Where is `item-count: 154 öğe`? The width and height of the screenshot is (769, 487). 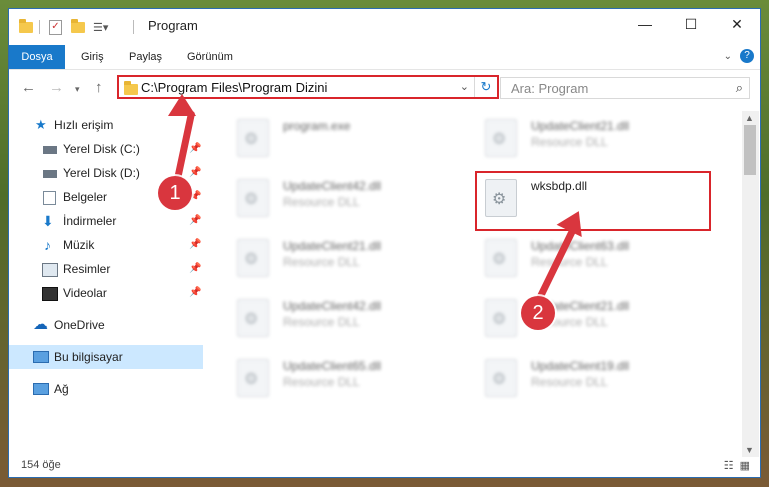
item-count: 154 öğe is located at coordinates (41, 465).